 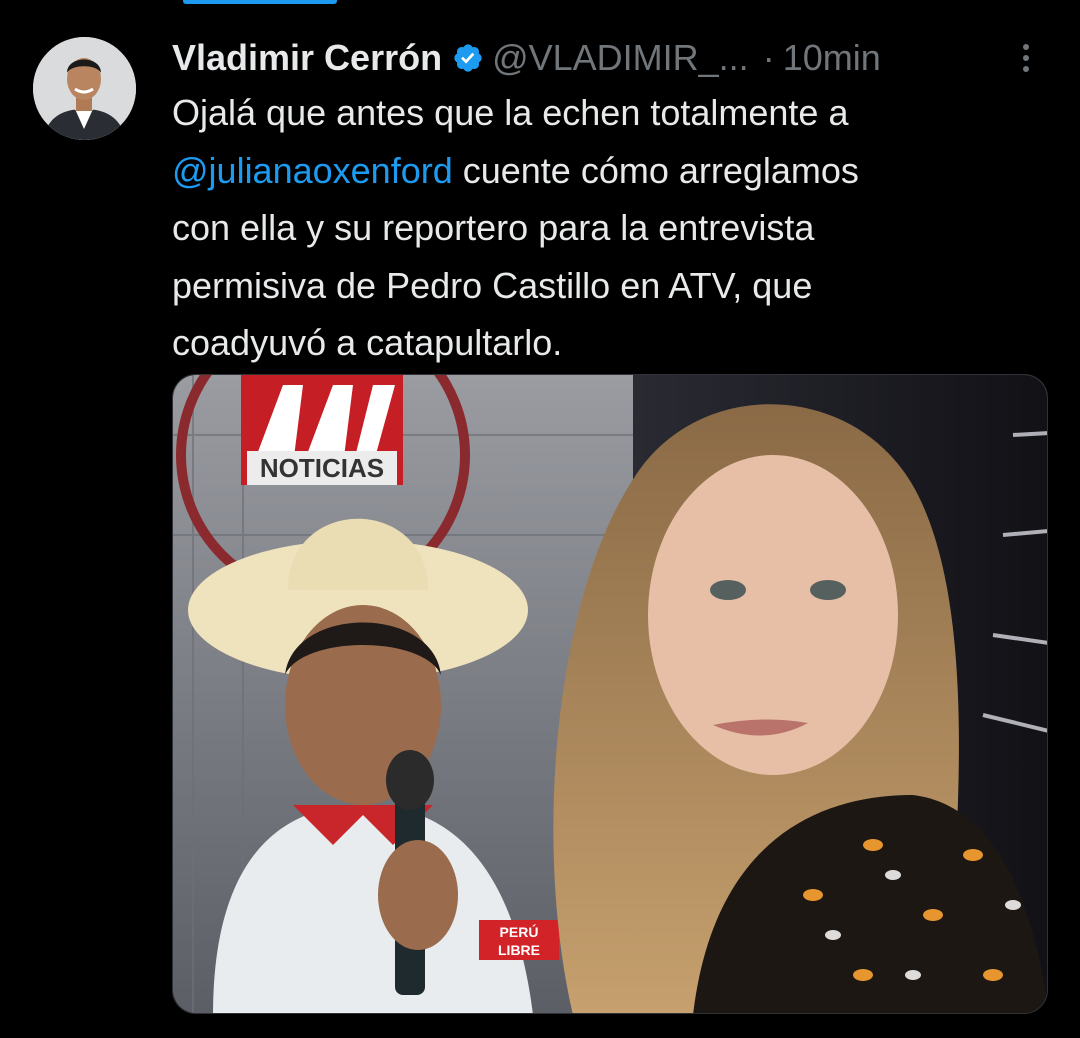 I want to click on tweet-header: Vladimir Cerrón @VLADIMIR_... · 10min, so click(x=612, y=58).